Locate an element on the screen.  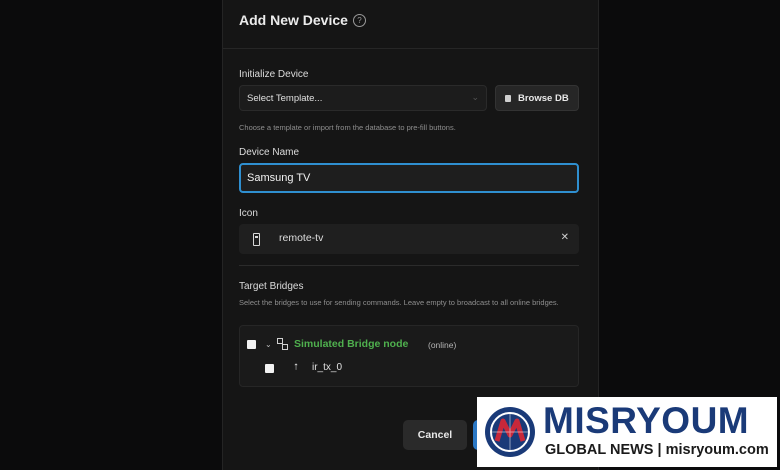
upload-icon: ⭡ is located at coordinates (296, 367).